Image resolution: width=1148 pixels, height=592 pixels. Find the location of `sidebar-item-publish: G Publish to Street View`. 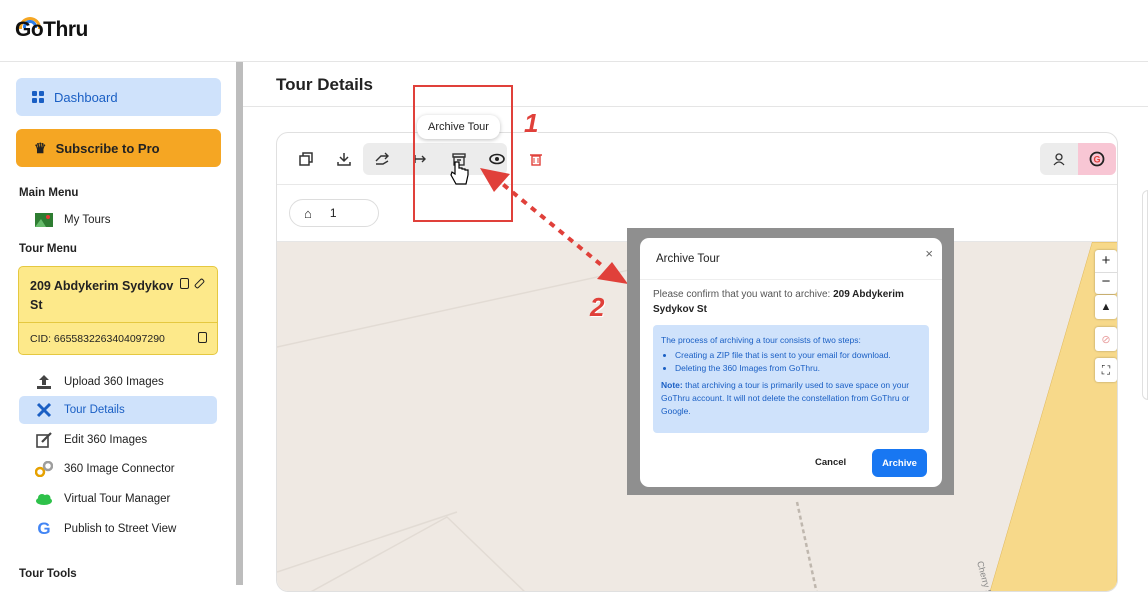

sidebar-item-publish: G Publish to Street View is located at coordinates (118, 529).